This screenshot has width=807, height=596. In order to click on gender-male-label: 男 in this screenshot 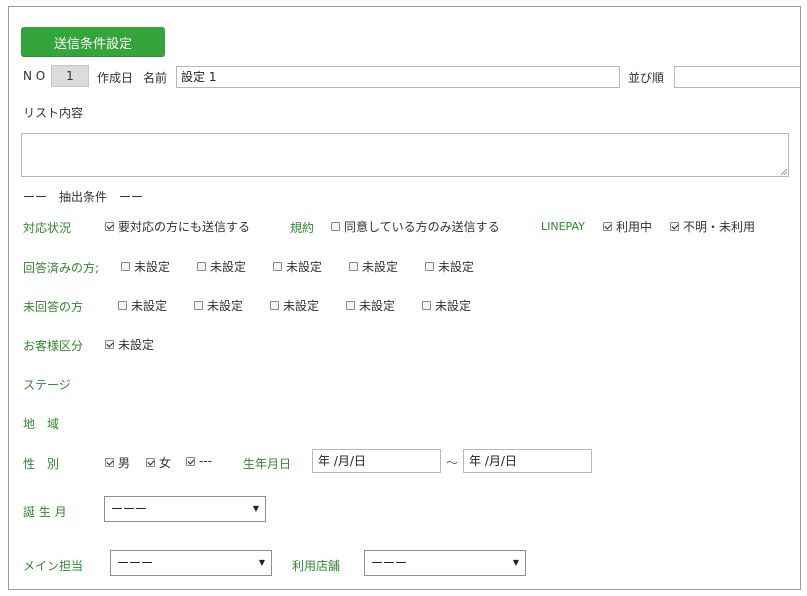, I will do `click(124, 463)`.